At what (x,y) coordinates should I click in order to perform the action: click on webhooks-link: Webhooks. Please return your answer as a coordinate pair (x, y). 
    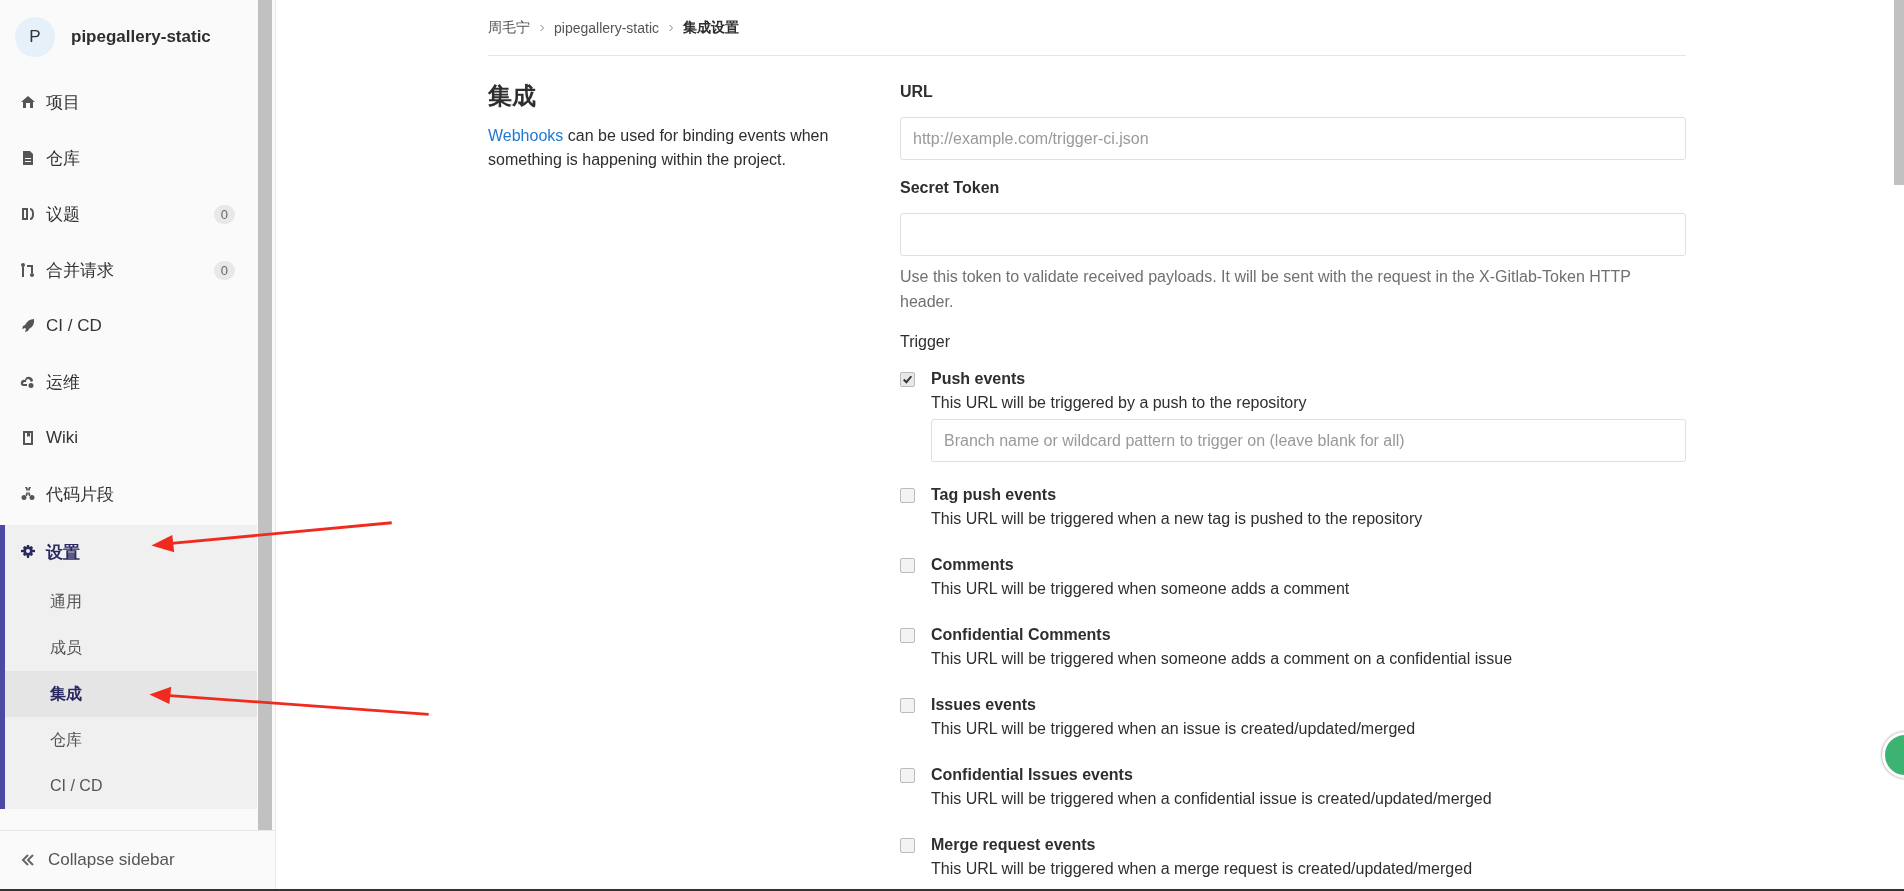
    Looking at the image, I should click on (526, 135).